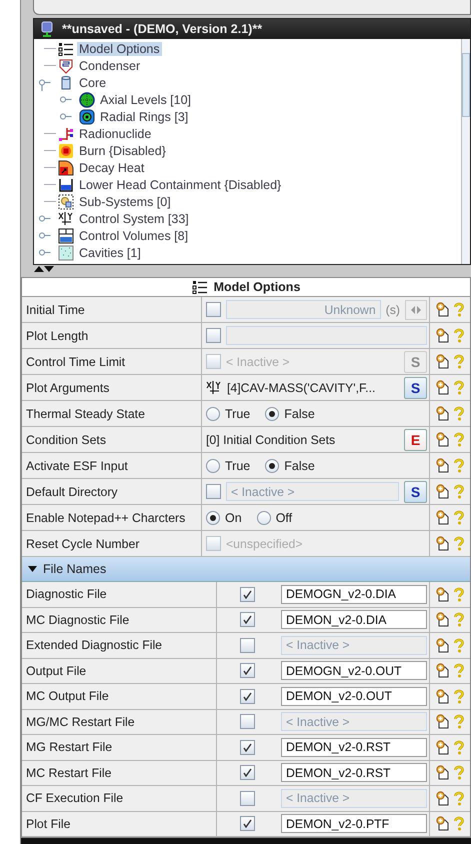  I want to click on property-label: Plot Arguments, so click(68, 387).